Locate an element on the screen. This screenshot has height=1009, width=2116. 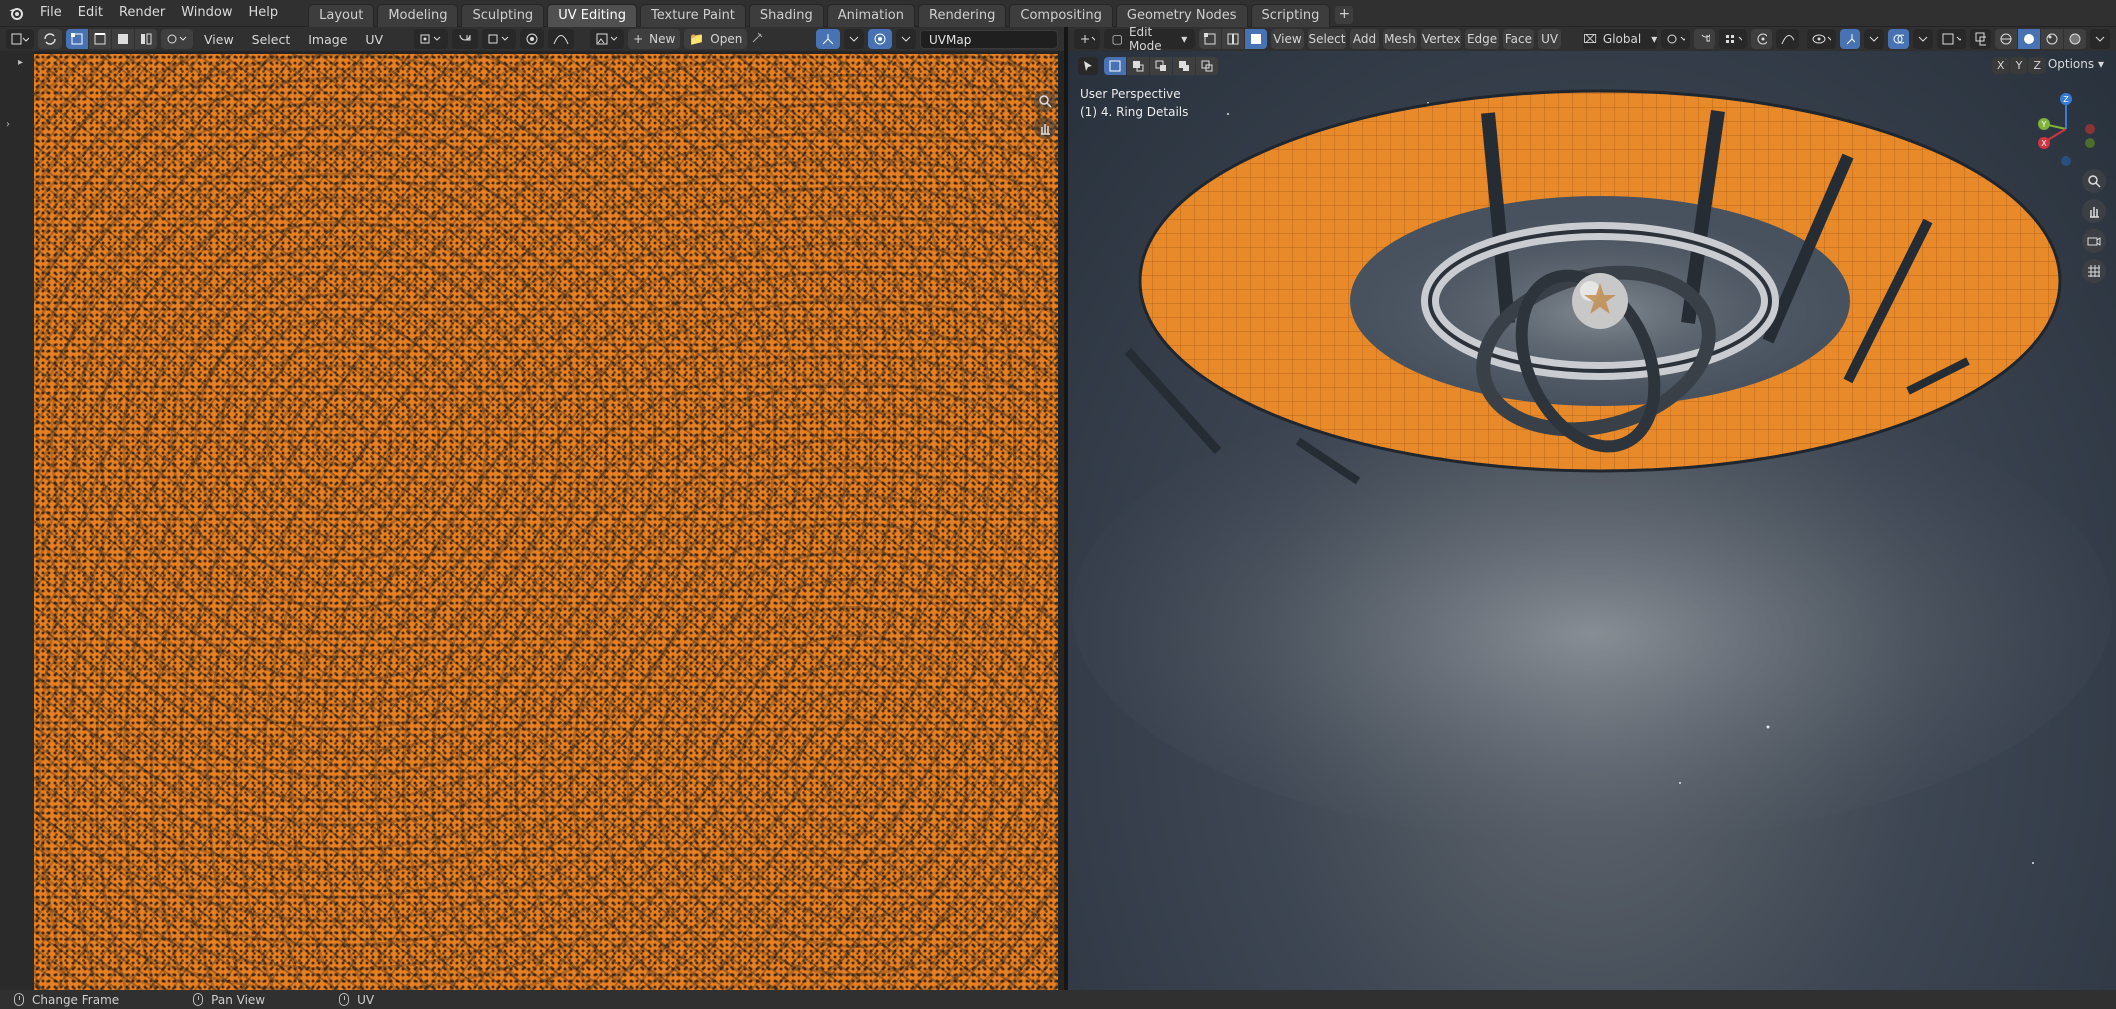
tab-layout: Layout is located at coordinates (341, 15).